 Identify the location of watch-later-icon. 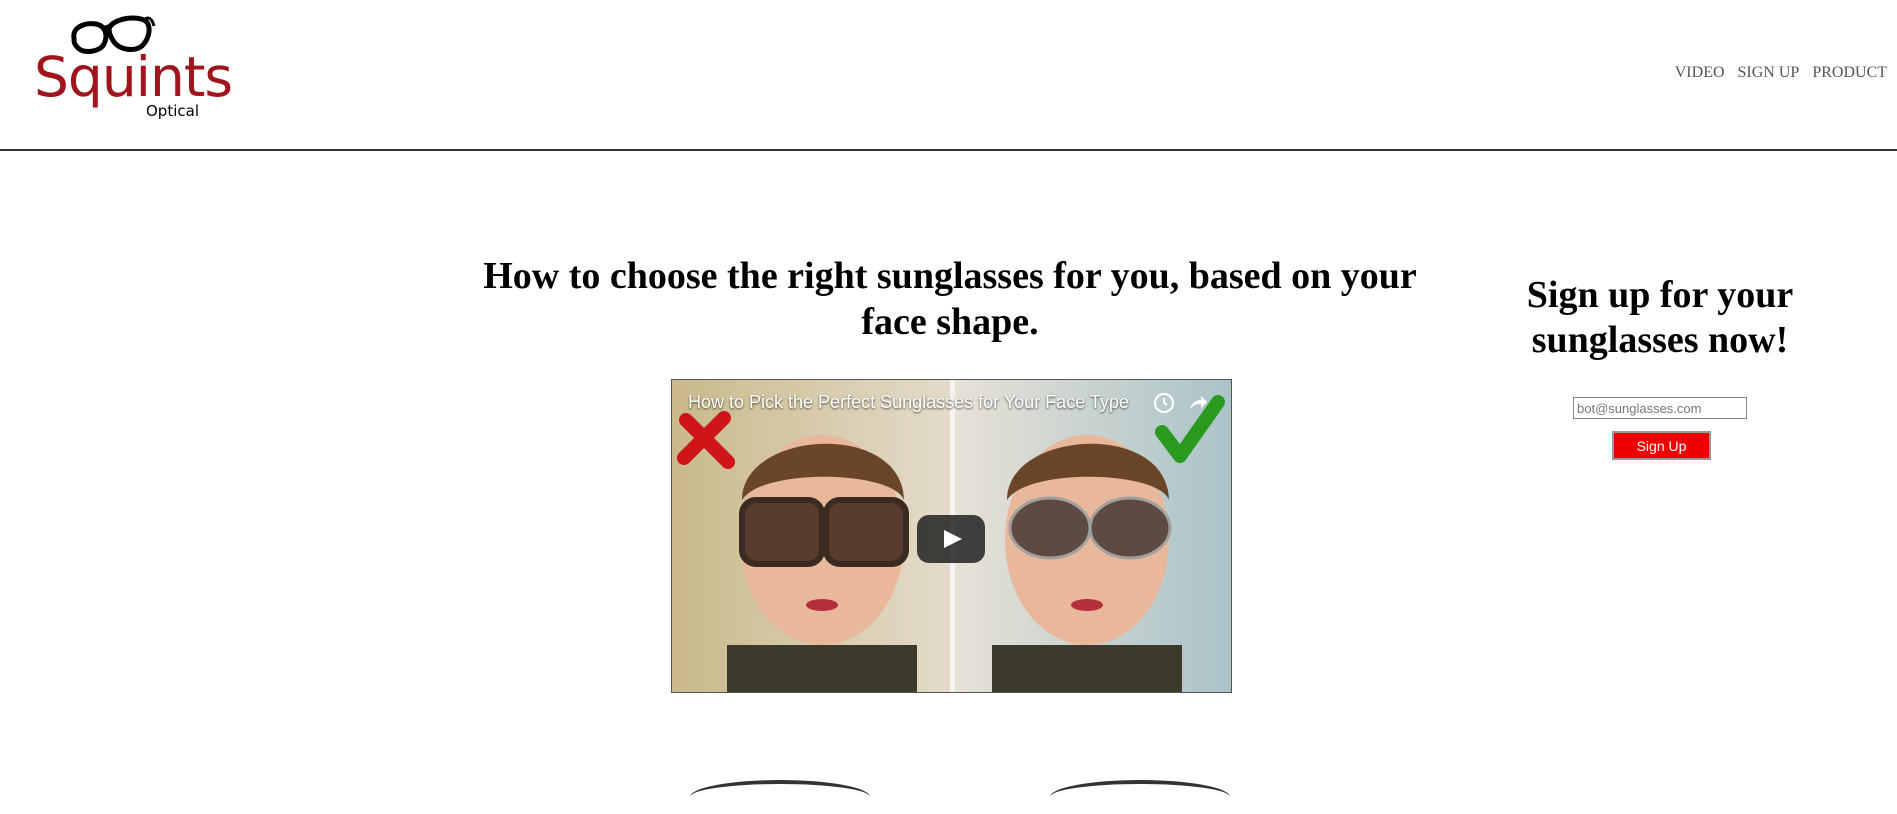
(1164, 403).